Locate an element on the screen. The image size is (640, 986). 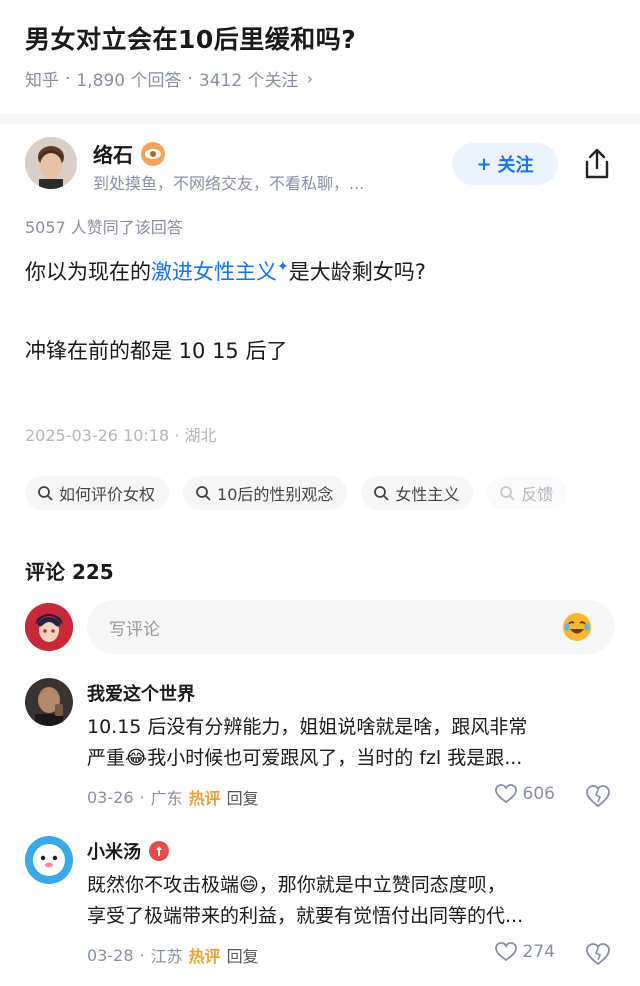
author-row: 络石 到处摸鱼，不网络交友，不看私聊，... + 关注 is located at coordinates (320, 167).